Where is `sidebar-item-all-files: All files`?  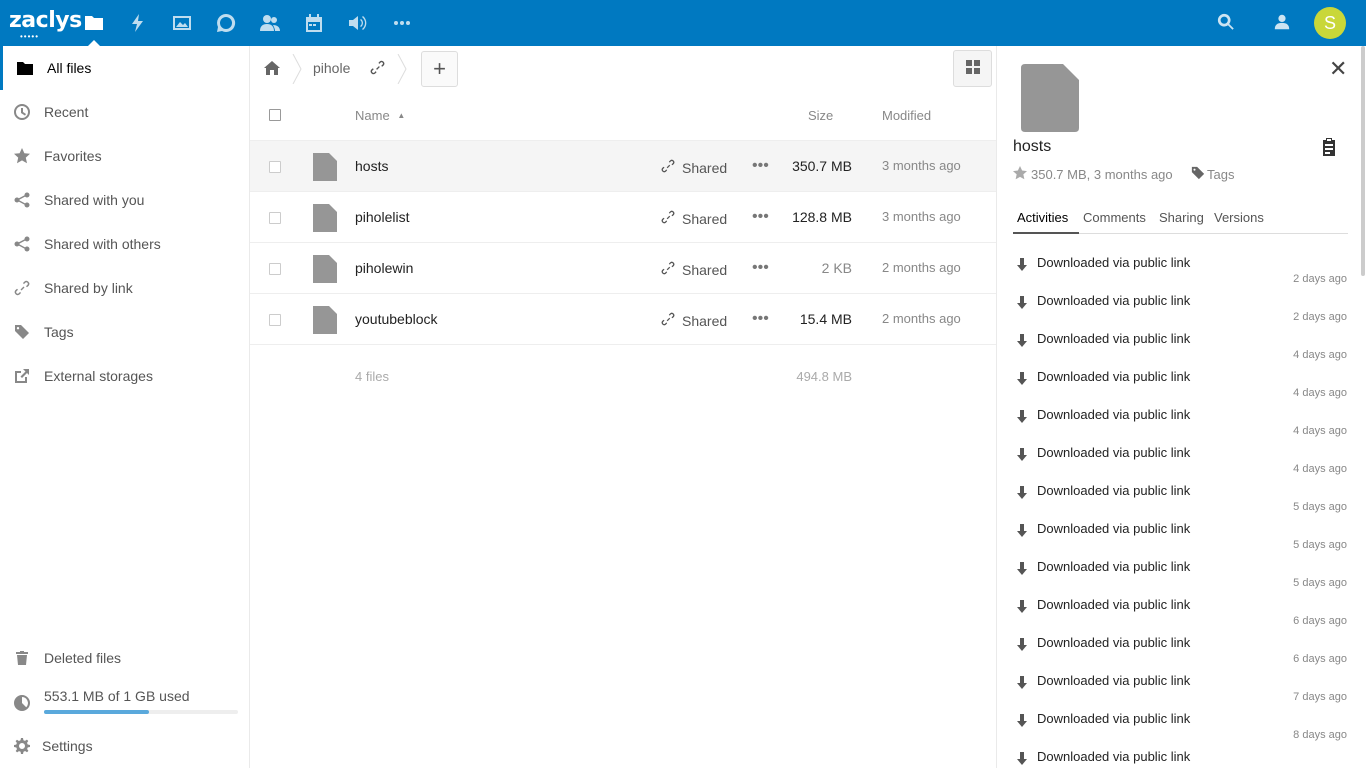
sidebar-item-all-files: All files is located at coordinates (124, 68).